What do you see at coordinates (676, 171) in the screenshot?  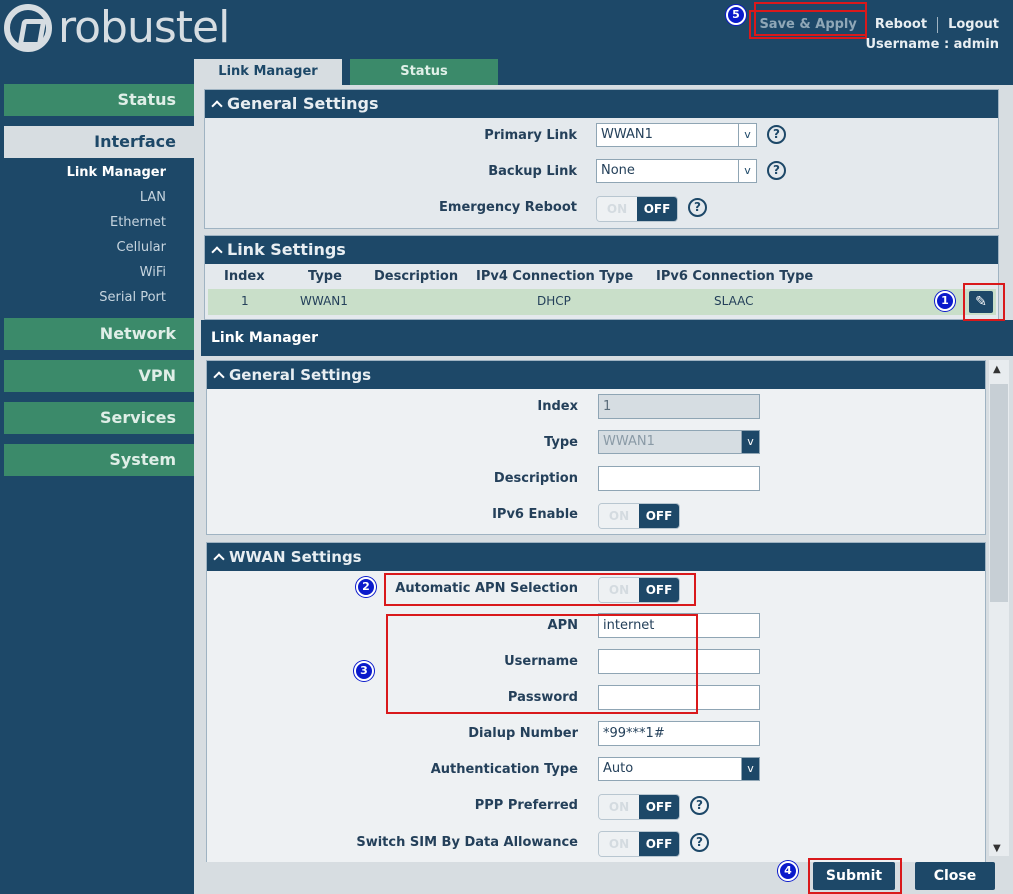 I see `backup-link-select: None v` at bounding box center [676, 171].